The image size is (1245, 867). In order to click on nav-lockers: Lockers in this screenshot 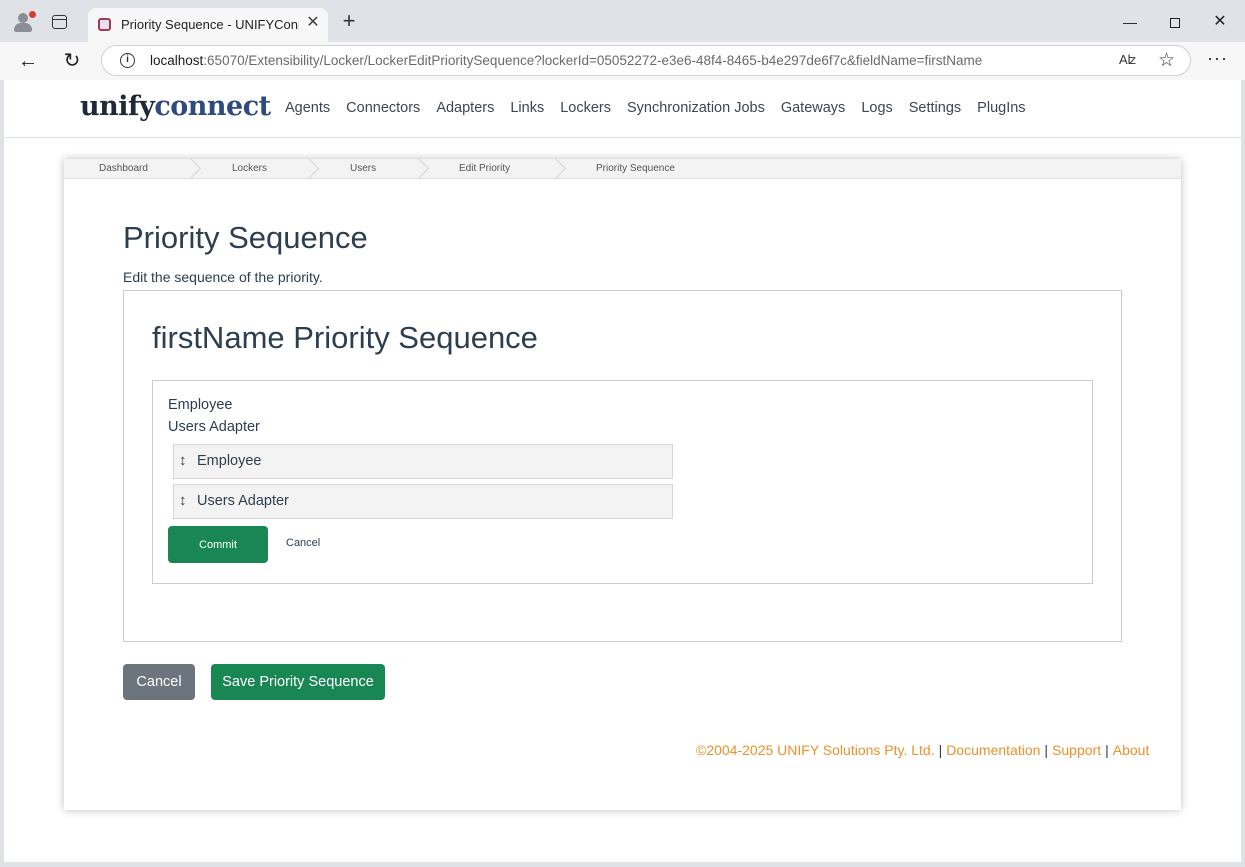, I will do `click(585, 108)`.